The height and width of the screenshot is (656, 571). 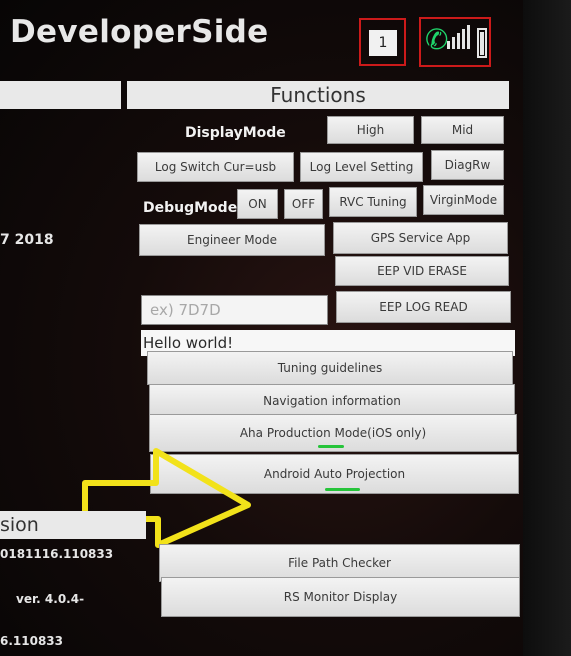 I want to click on rs-monitor-display-button: RS Monitor Display, so click(x=340, y=597).